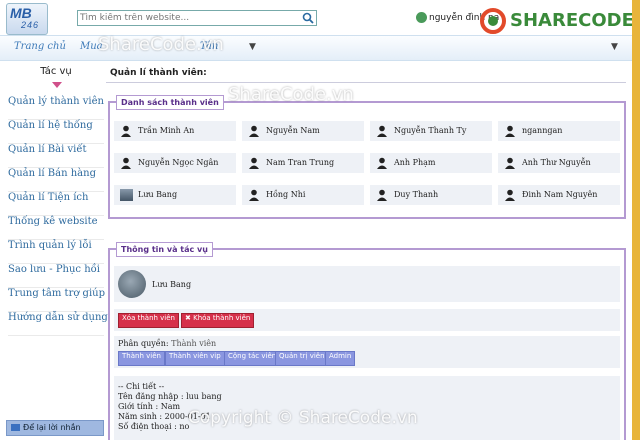  I want to click on member-card: Duy Thanh, so click(431, 195).